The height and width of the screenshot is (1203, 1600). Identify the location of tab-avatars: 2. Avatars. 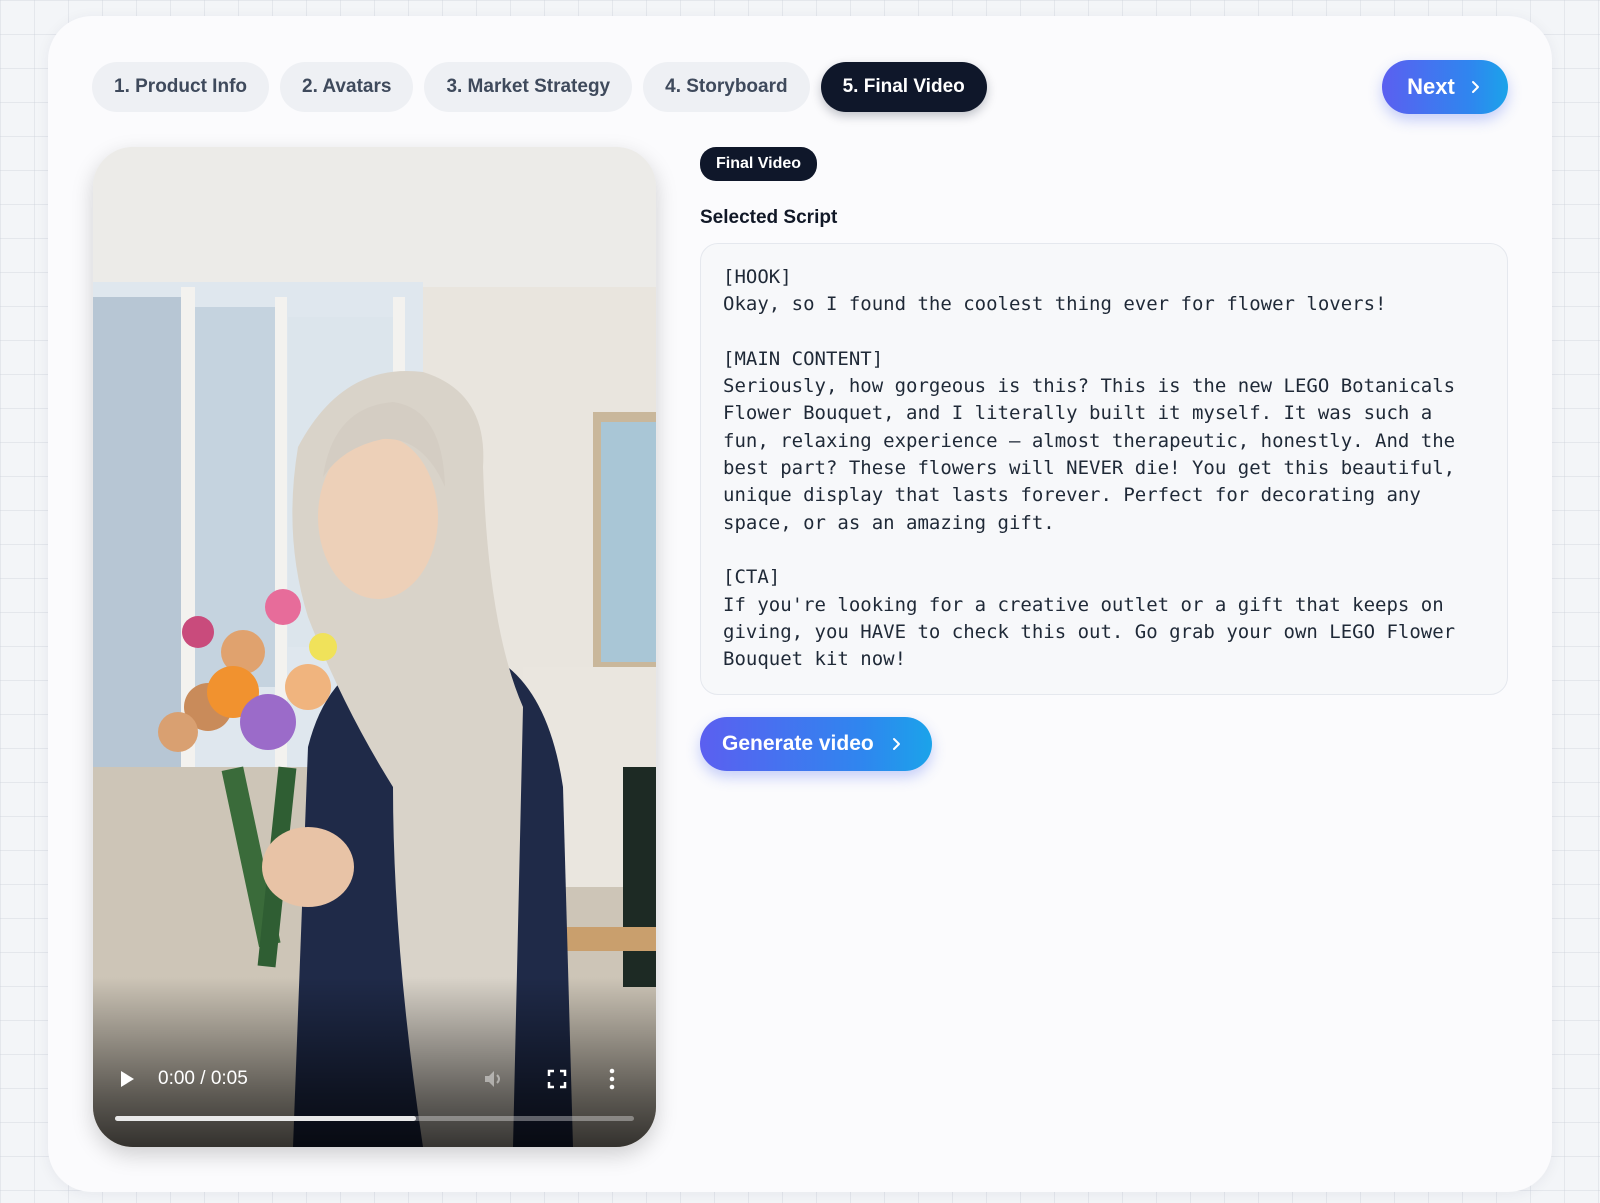
(347, 87).